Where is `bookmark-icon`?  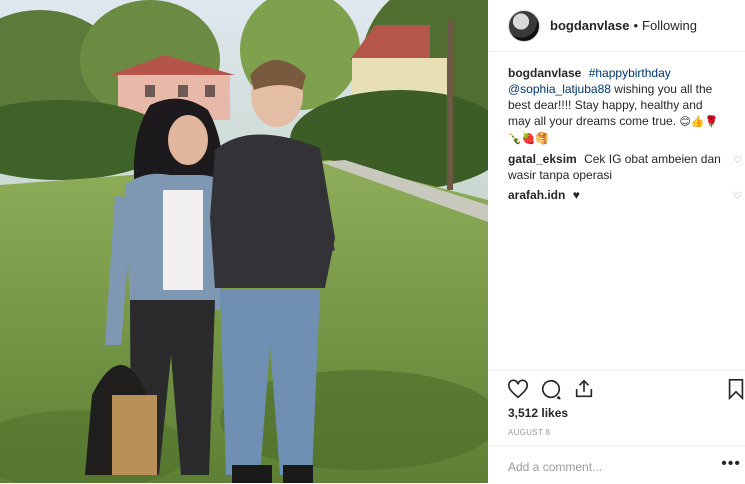
bookmark-icon is located at coordinates (735, 389).